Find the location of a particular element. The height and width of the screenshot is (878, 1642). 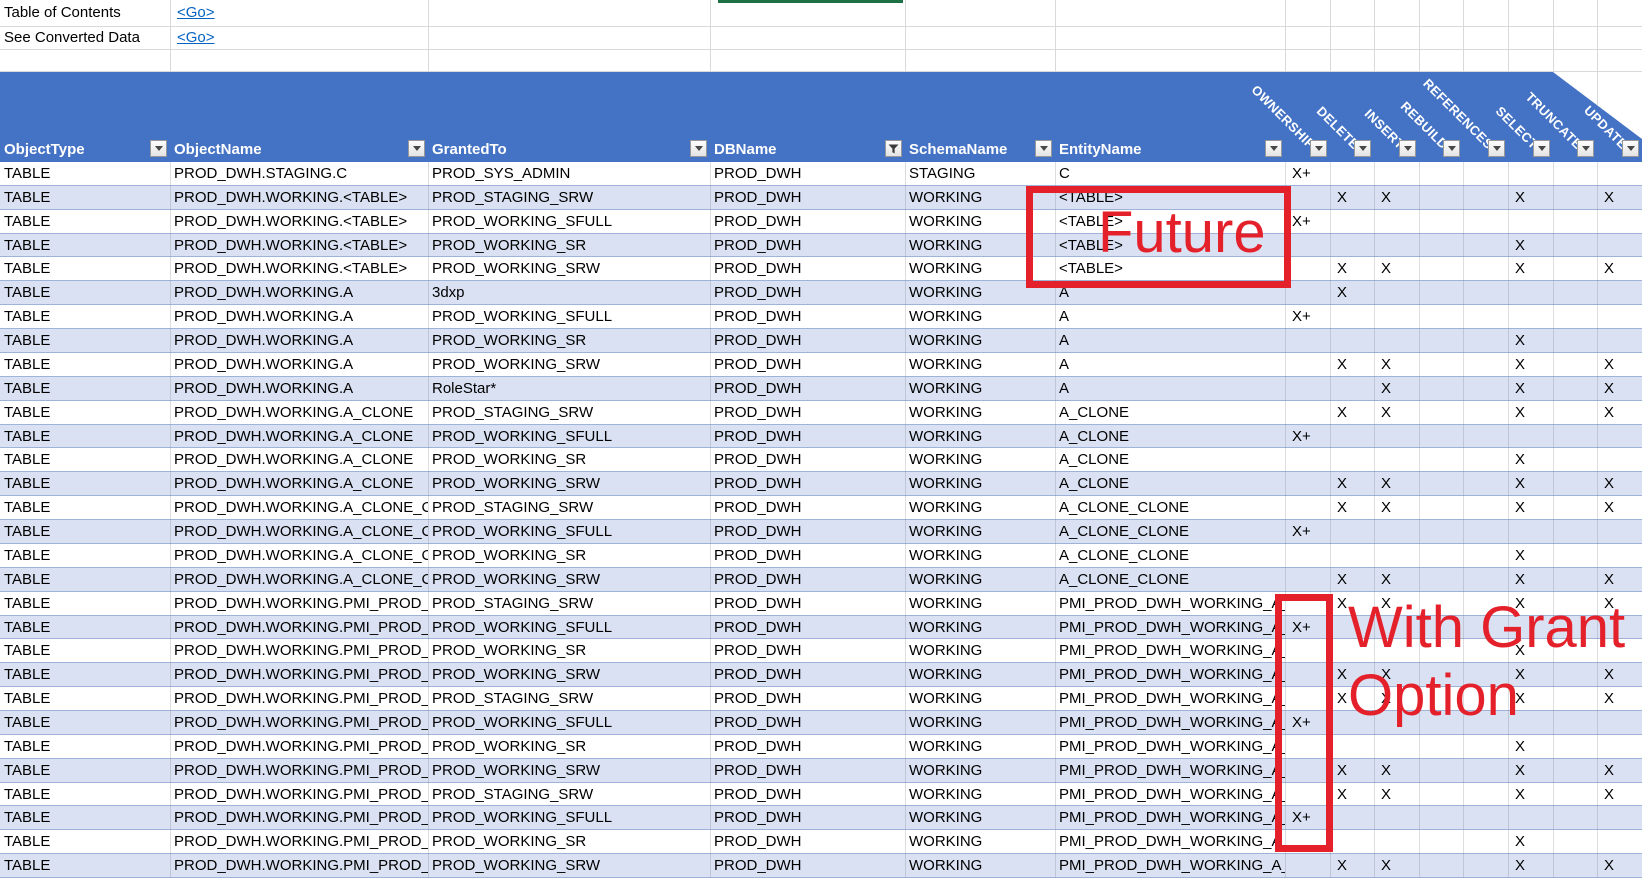

go-link-table-of-contents: <Go> is located at coordinates (196, 12).